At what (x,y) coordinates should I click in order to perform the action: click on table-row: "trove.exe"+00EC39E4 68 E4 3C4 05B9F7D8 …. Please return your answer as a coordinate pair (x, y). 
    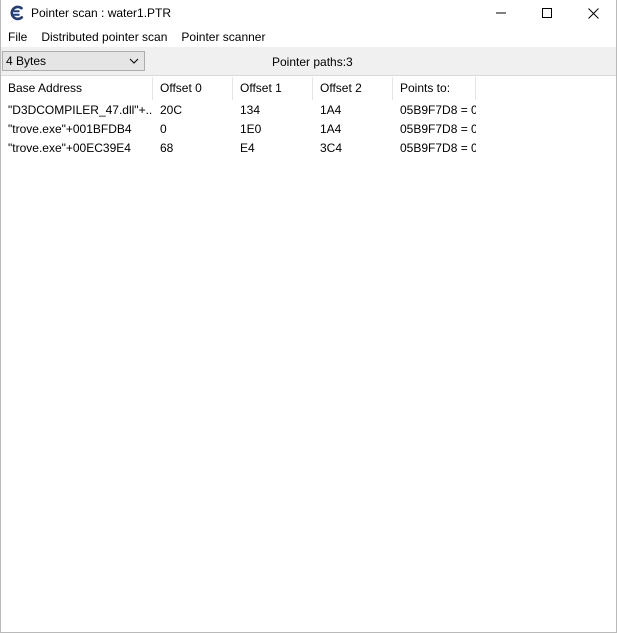
    Looking at the image, I should click on (308, 148).